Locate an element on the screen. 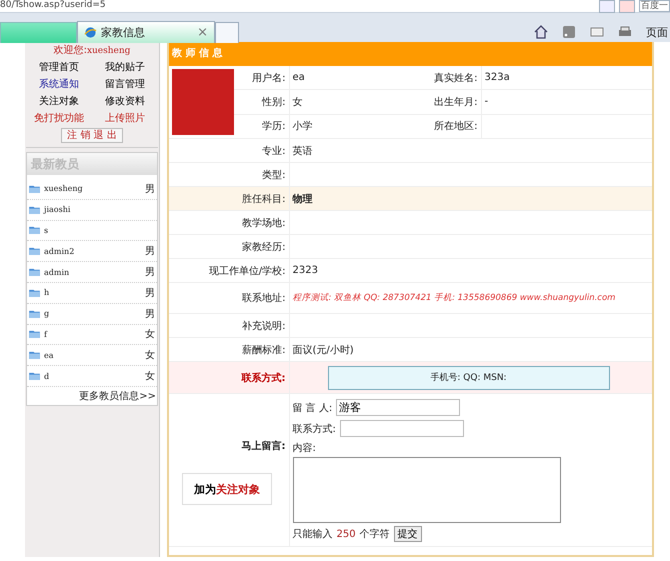  field-label: 留 言 人: is located at coordinates (312, 408).